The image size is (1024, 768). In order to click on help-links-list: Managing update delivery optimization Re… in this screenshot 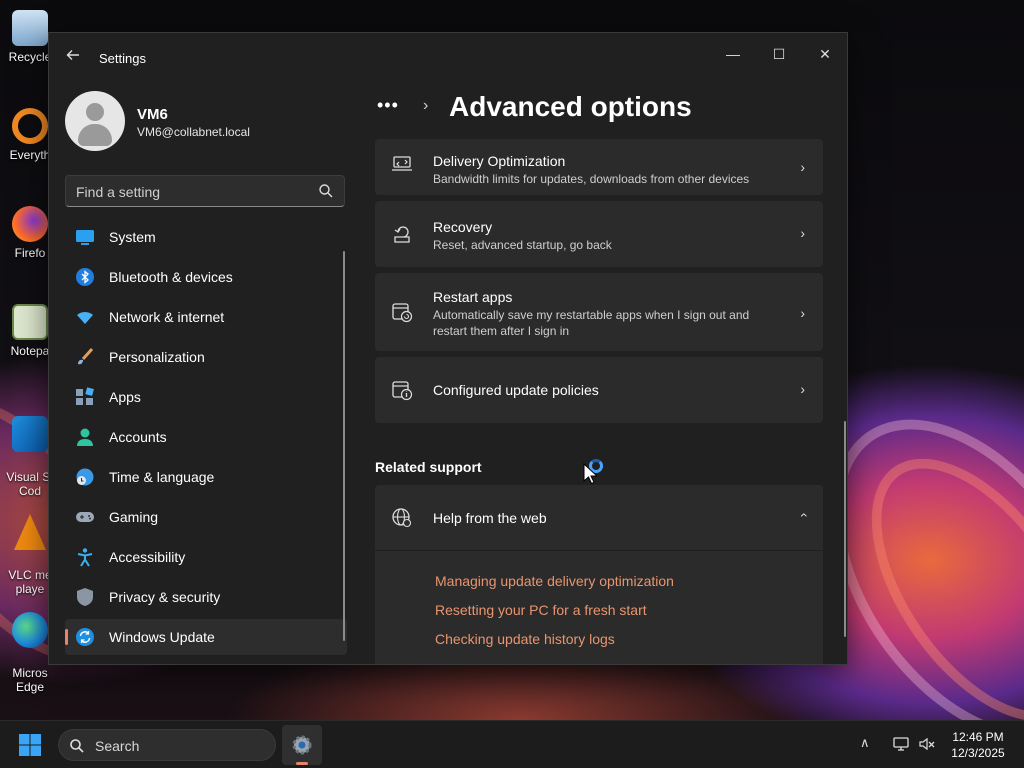, I will do `click(554, 614)`.